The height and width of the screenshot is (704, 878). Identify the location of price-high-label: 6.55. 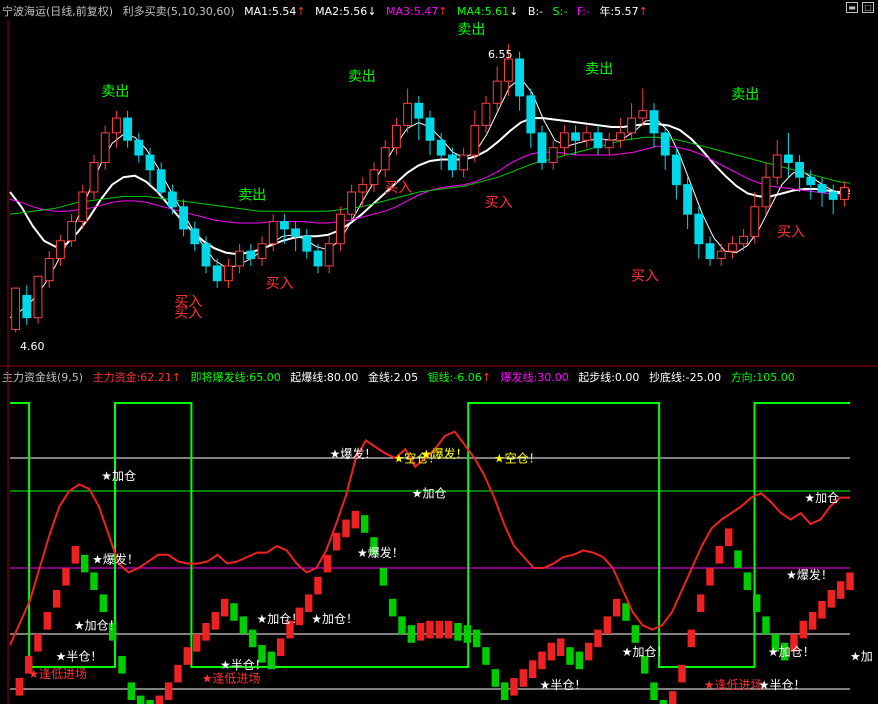
(500, 54).